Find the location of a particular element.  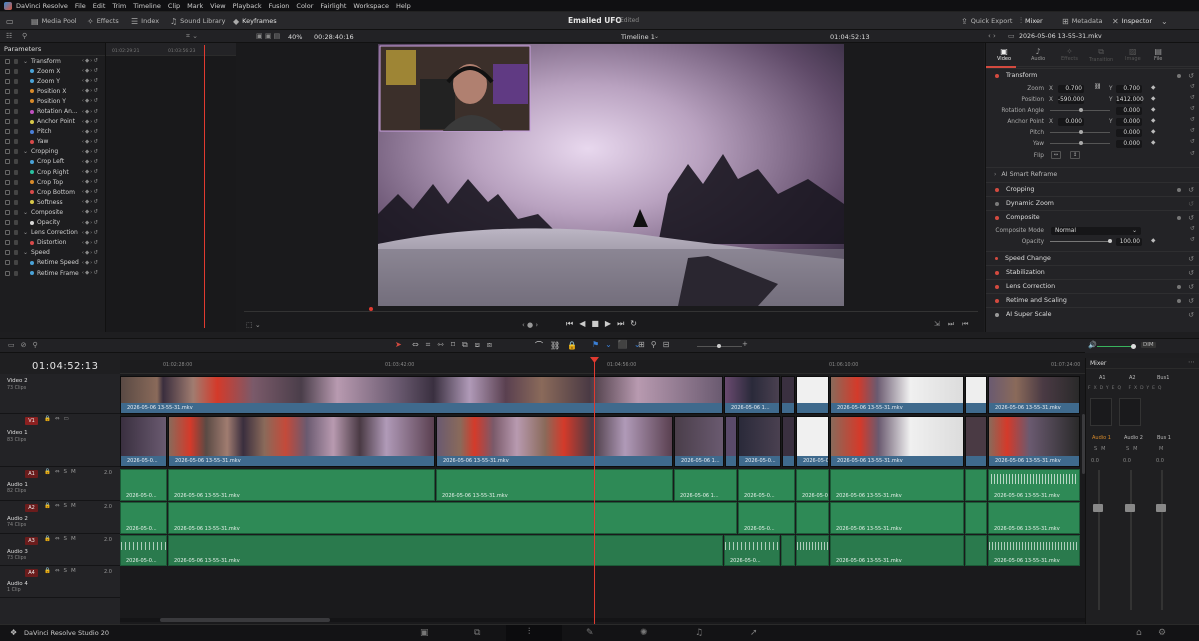

video-clip: 2026-05-06 13-55-31.mkv is located at coordinates (897, 441).